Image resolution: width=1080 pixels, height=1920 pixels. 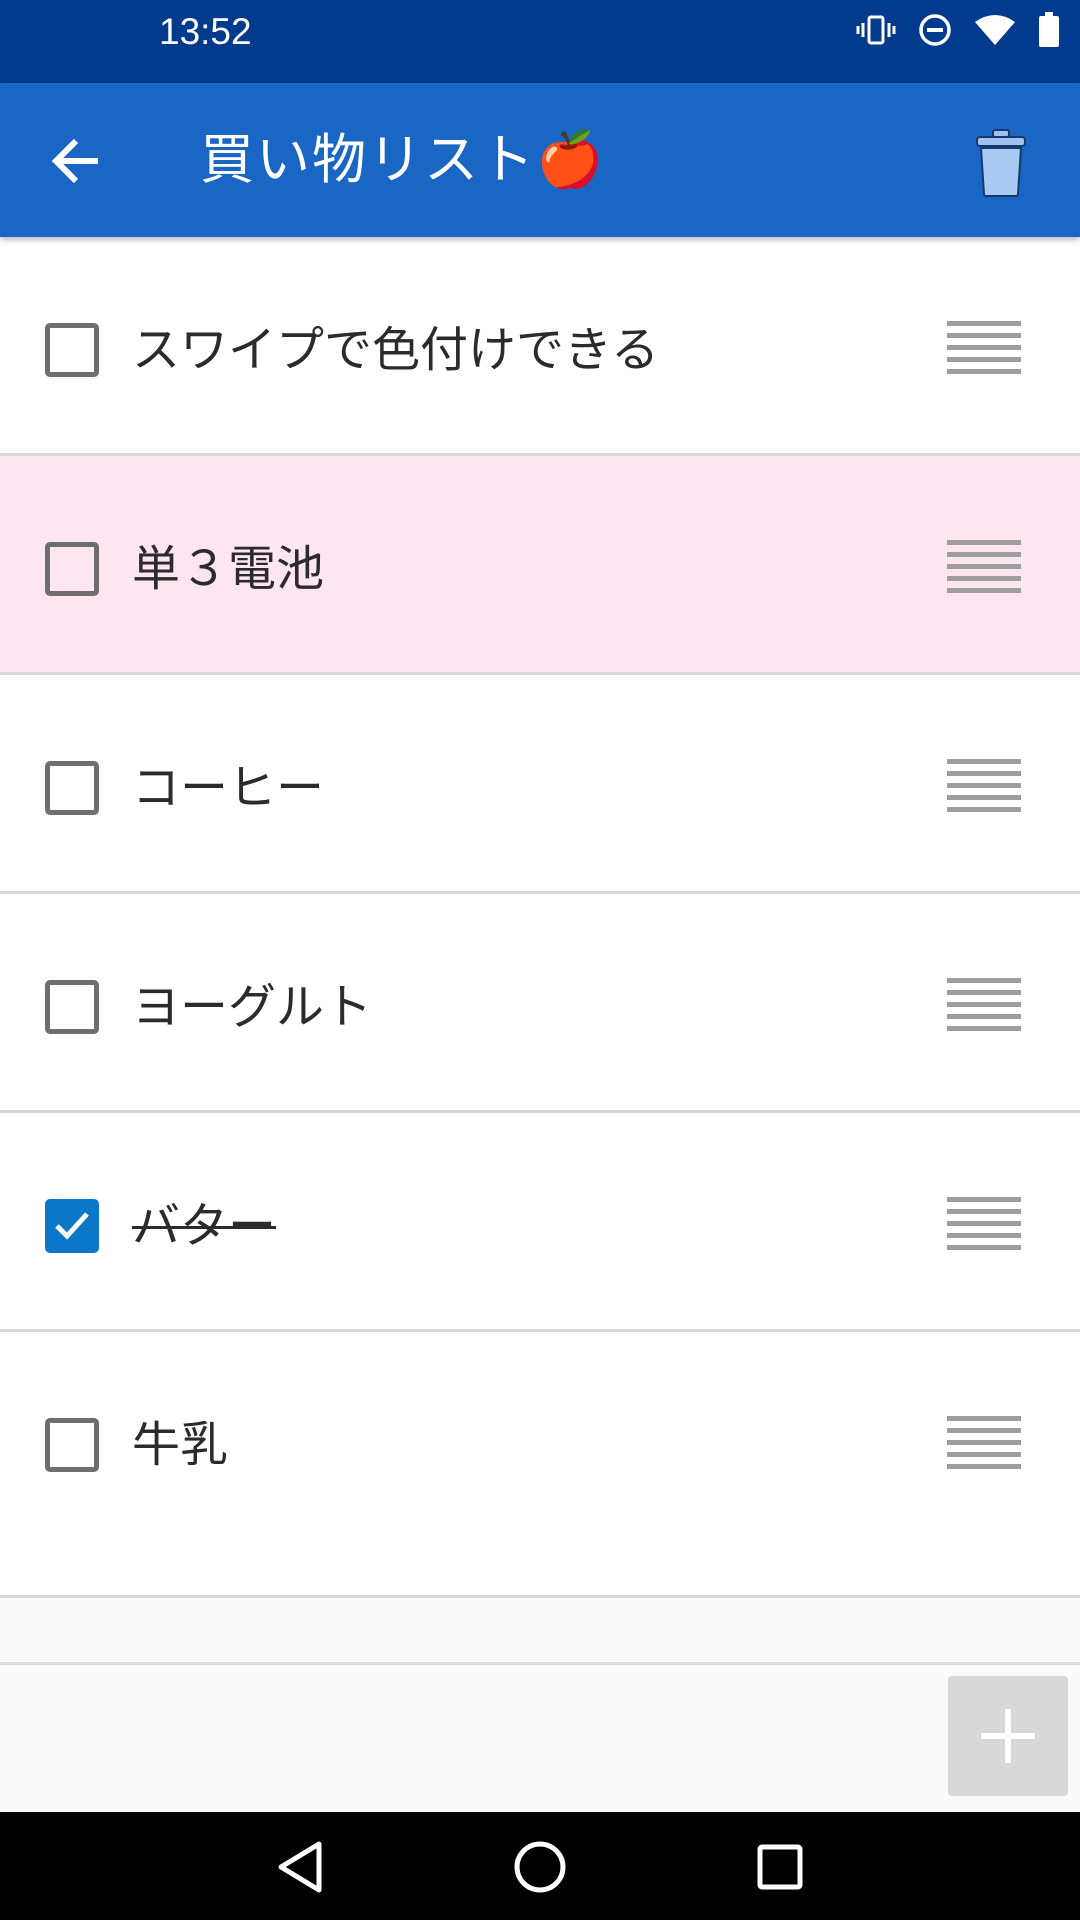 I want to click on add-item-button, so click(x=1008, y=1736).